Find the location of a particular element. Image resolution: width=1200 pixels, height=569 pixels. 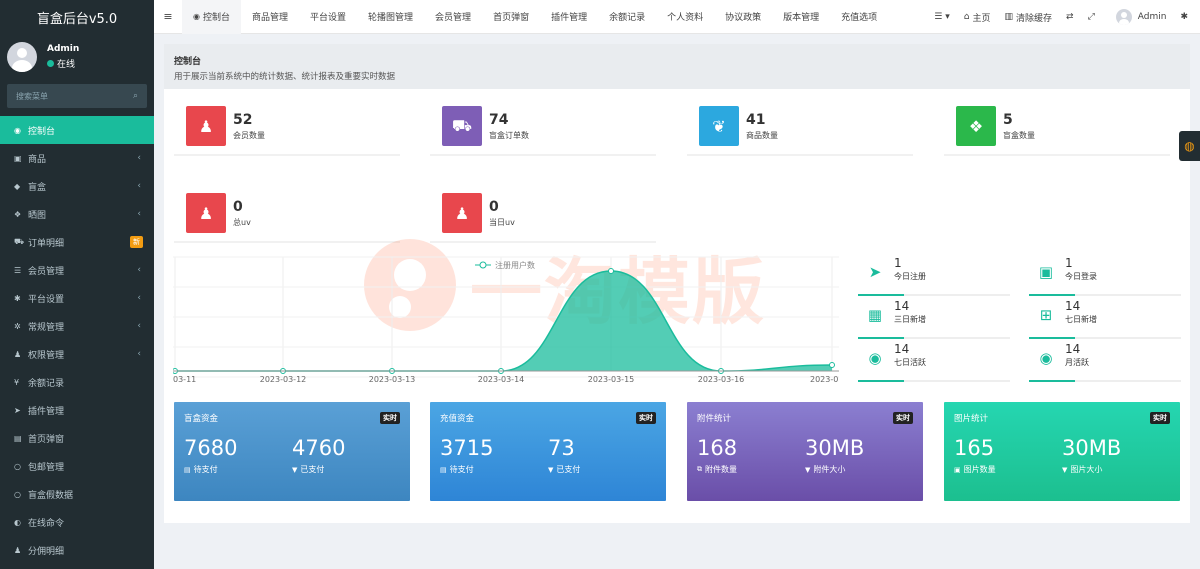

tab-2: 平台设置 is located at coordinates (328, 17).